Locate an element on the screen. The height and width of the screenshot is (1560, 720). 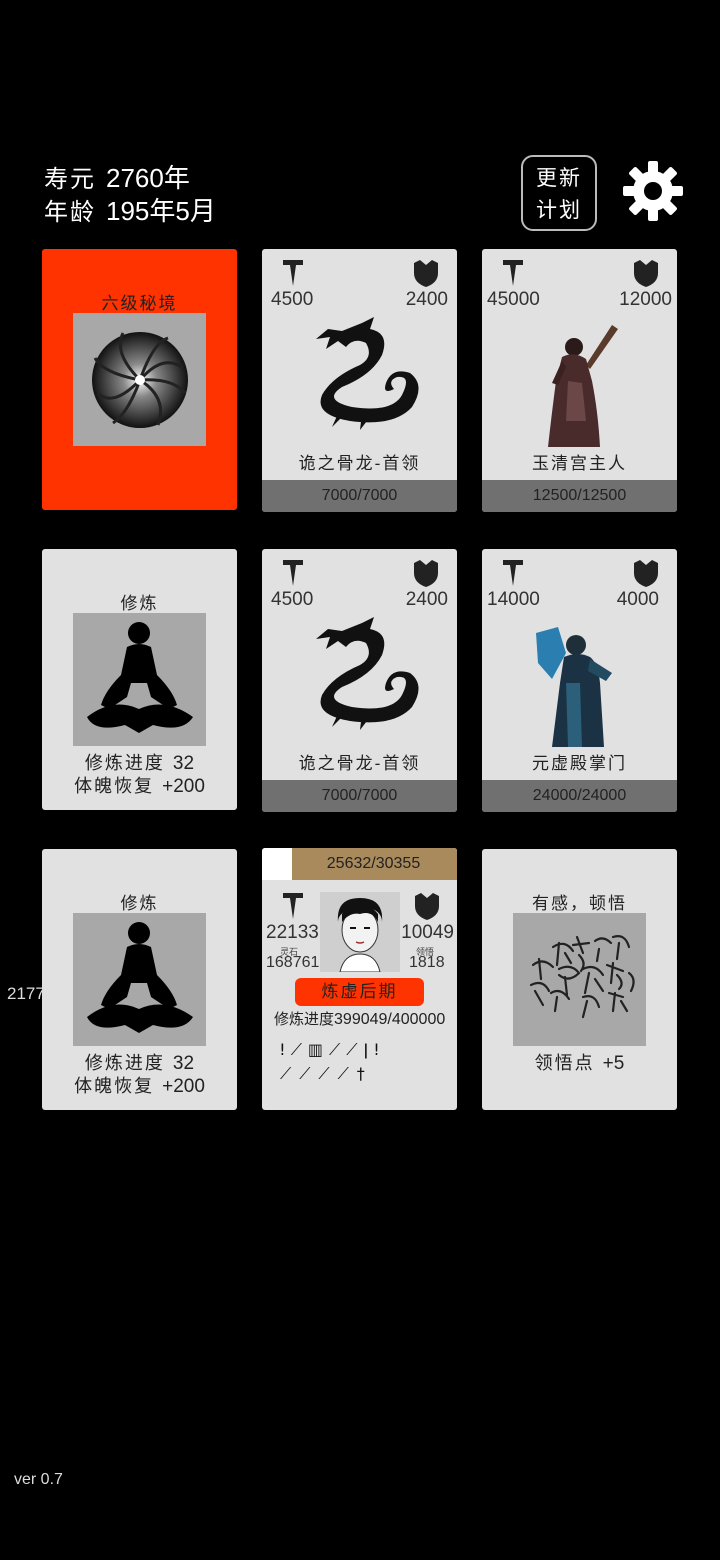
insight-title: 有感，顿悟 is located at coordinates (579, 904).